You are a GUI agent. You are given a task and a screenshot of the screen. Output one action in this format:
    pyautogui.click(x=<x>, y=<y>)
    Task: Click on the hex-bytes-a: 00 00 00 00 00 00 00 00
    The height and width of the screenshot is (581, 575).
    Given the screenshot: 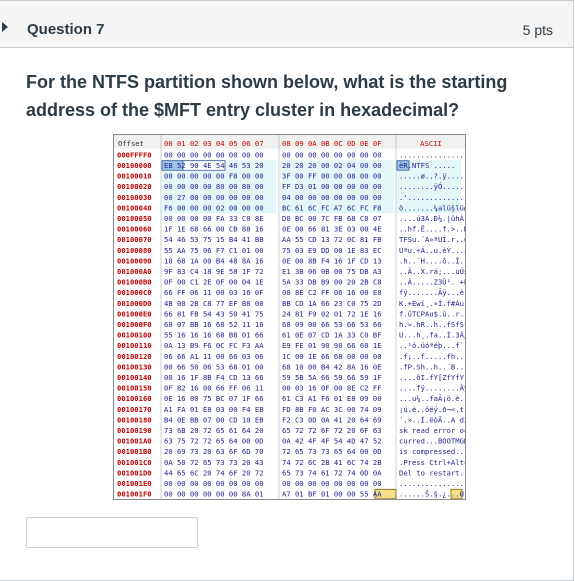 What is the action you would take?
    pyautogui.click(x=214, y=154)
    